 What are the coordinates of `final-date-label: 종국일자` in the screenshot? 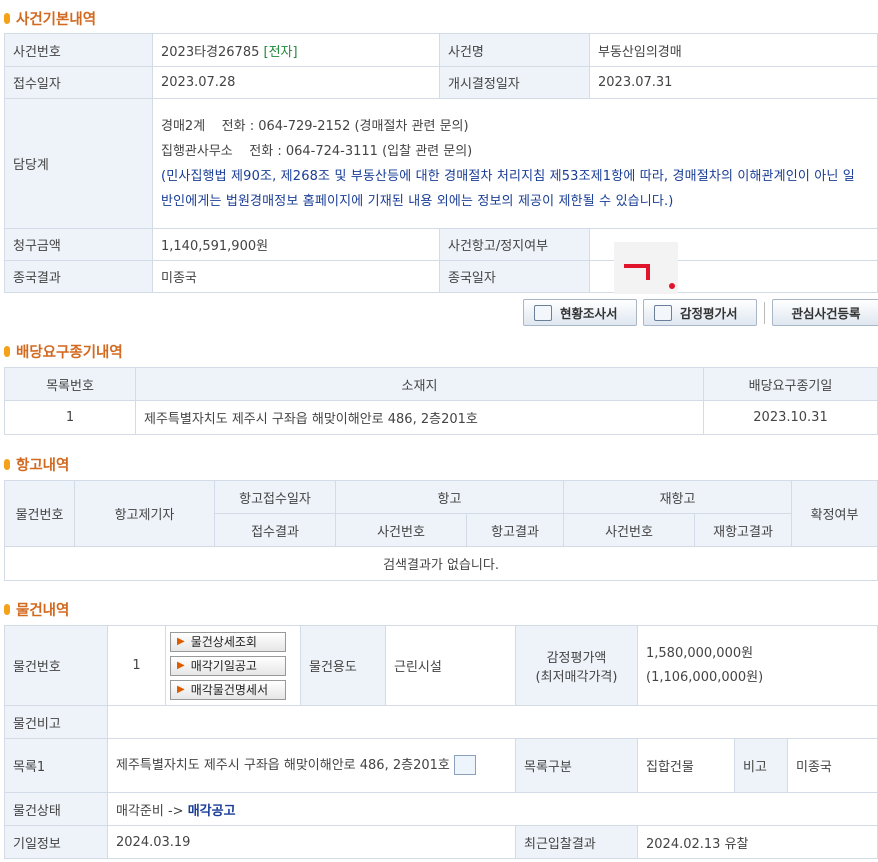 It's located at (514, 276).